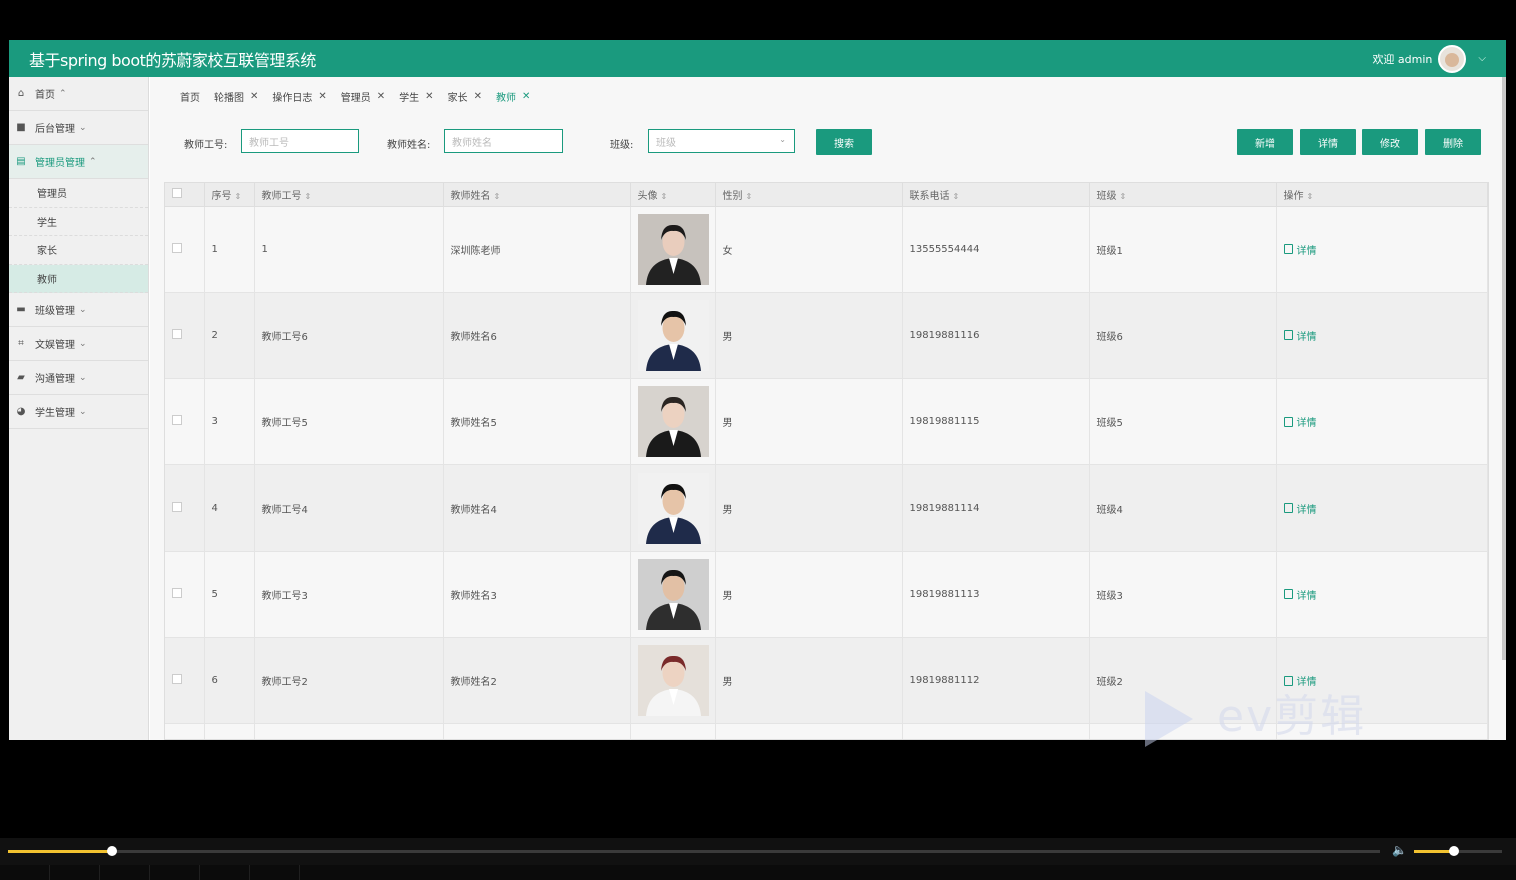  Describe the element at coordinates (1265, 142) in the screenshot. I see `add-button: 新增` at that location.